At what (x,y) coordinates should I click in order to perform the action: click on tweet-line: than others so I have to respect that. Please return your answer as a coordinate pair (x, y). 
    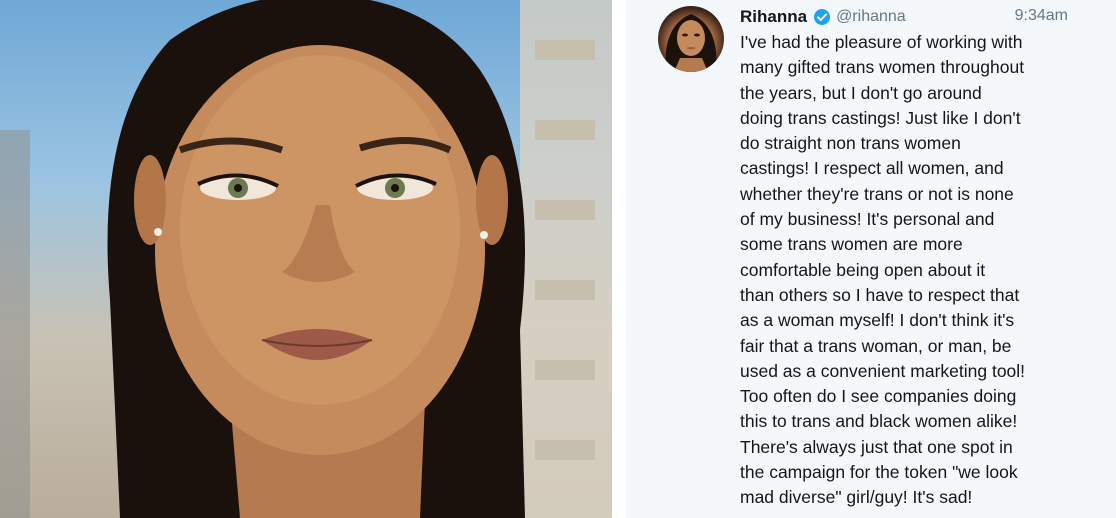
    Looking at the image, I should click on (880, 294).